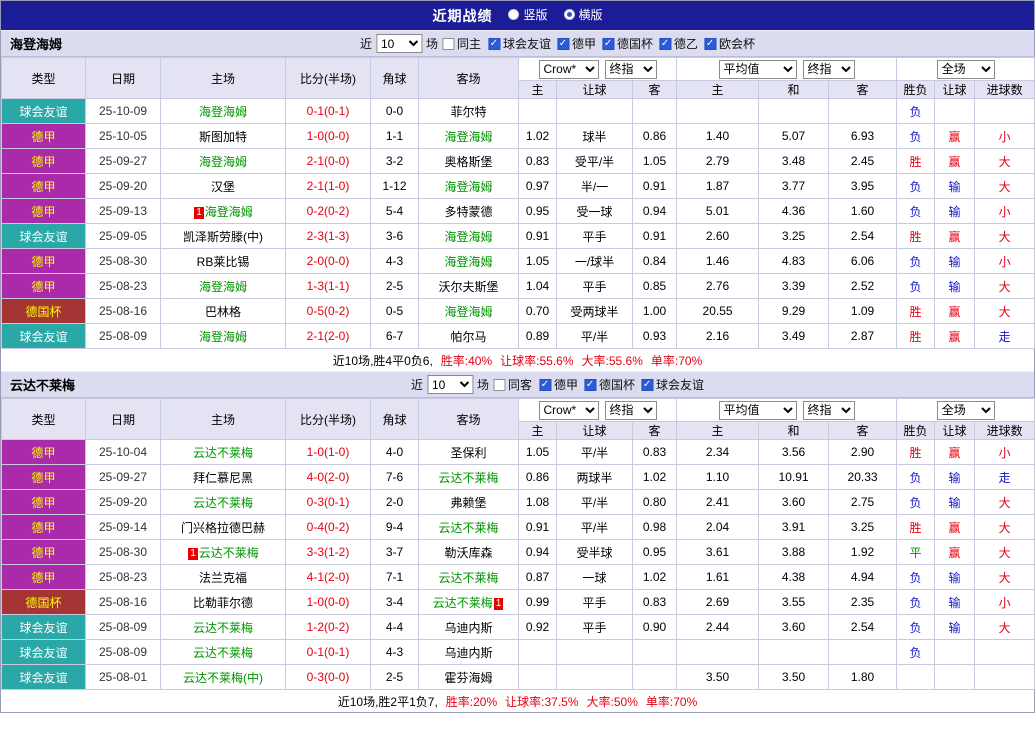 The width and height of the screenshot is (1035, 735). What do you see at coordinates (223, 262) in the screenshot?
I see `home-team-link: RB莱比锡` at bounding box center [223, 262].